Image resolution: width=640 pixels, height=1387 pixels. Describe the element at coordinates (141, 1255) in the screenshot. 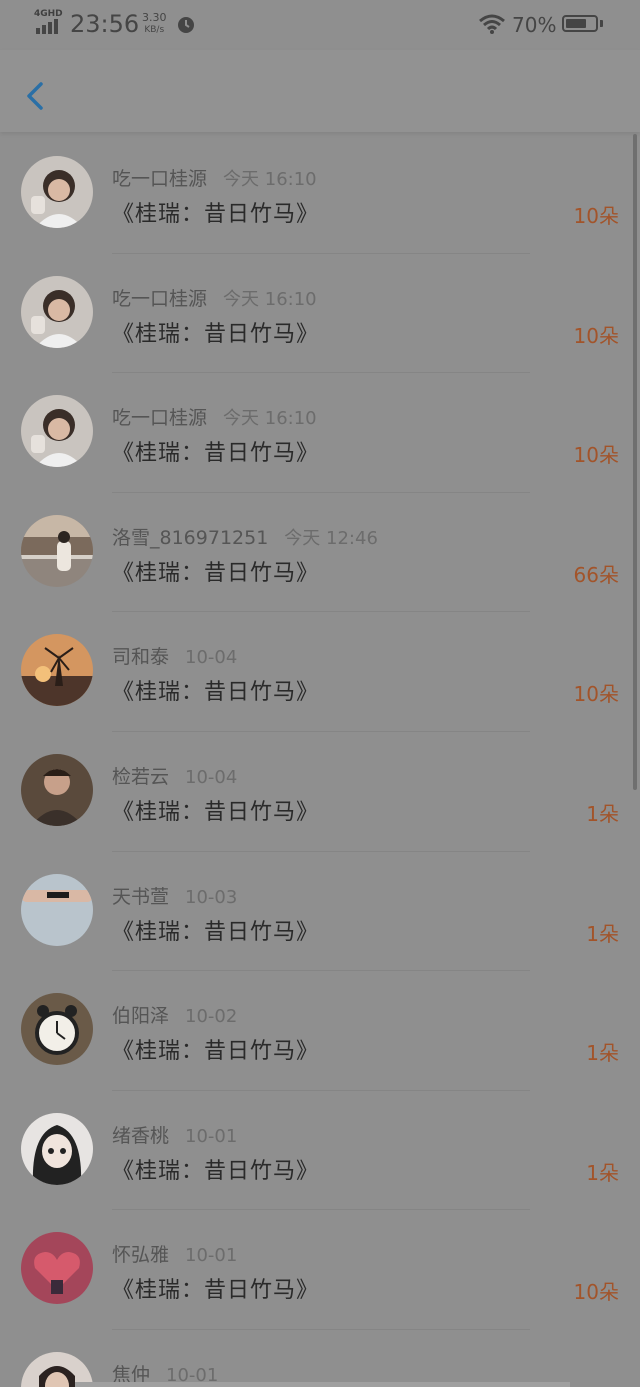

I see `sender-name-text: 怀弘雅` at that location.